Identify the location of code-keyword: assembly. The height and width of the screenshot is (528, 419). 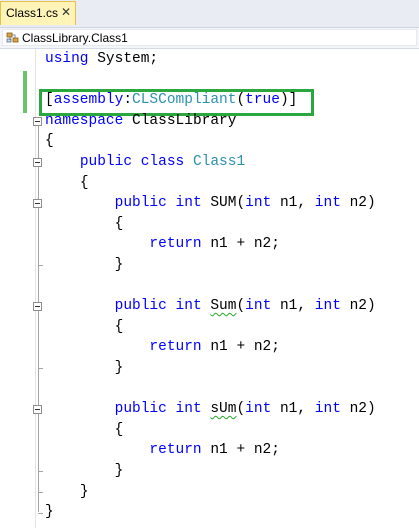
(88, 100).